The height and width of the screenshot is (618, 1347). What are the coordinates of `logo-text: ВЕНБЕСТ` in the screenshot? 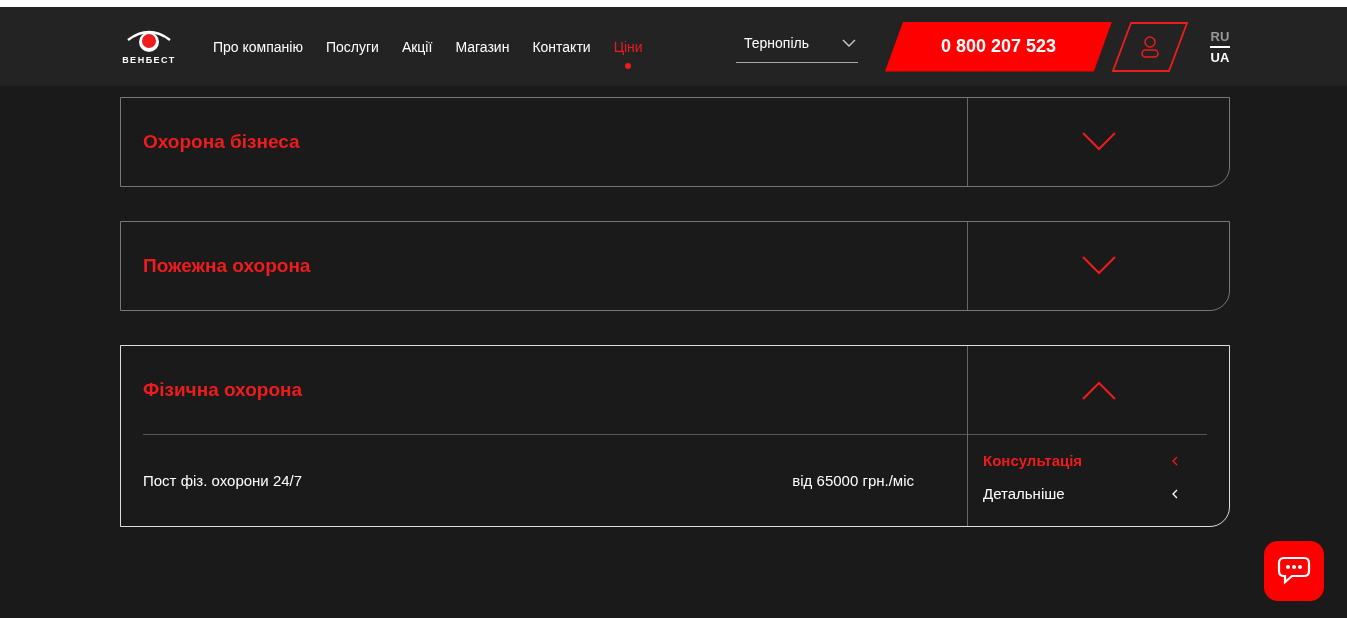 It's located at (149, 60).